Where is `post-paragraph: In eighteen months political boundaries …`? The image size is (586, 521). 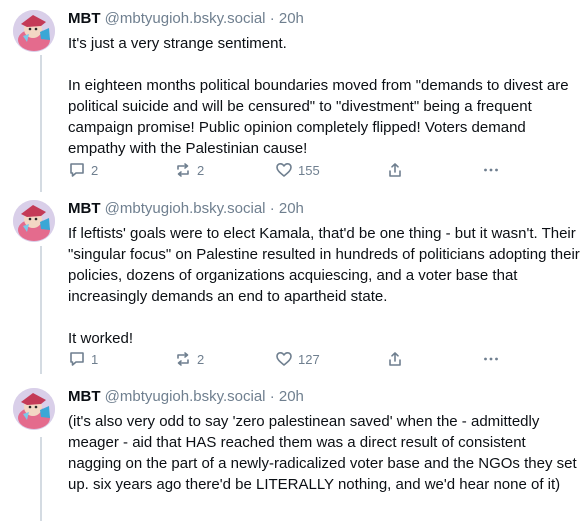
post-paragraph: In eighteen months political boundaries … is located at coordinates (318, 117).